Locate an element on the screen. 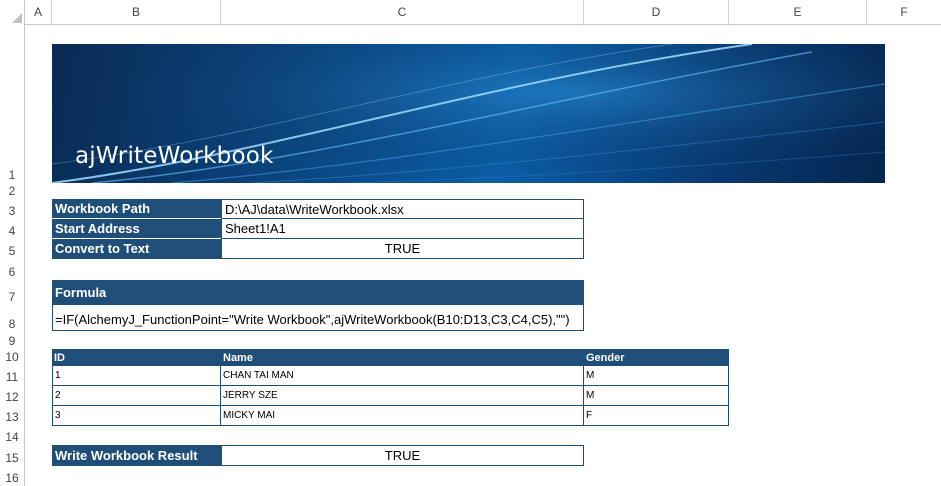 This screenshot has height=486, width=941. column-header-f: F is located at coordinates (904, 12).